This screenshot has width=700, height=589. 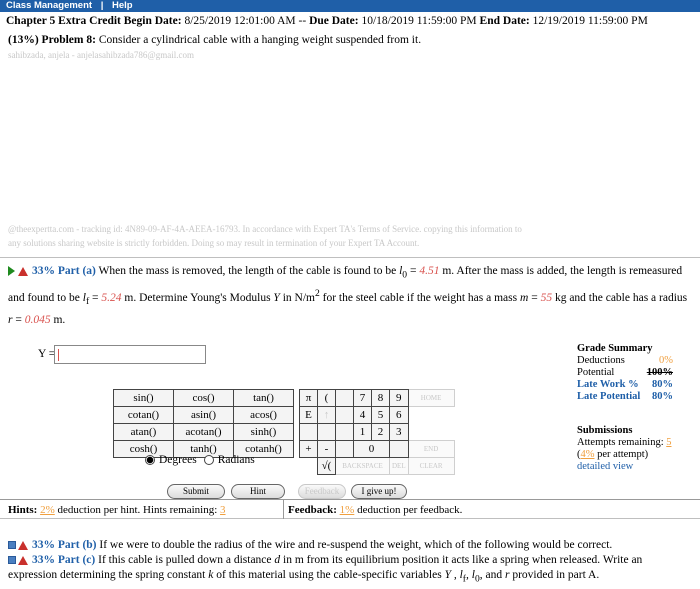 I want to click on problem-label: Problem 8:, so click(x=68, y=40).